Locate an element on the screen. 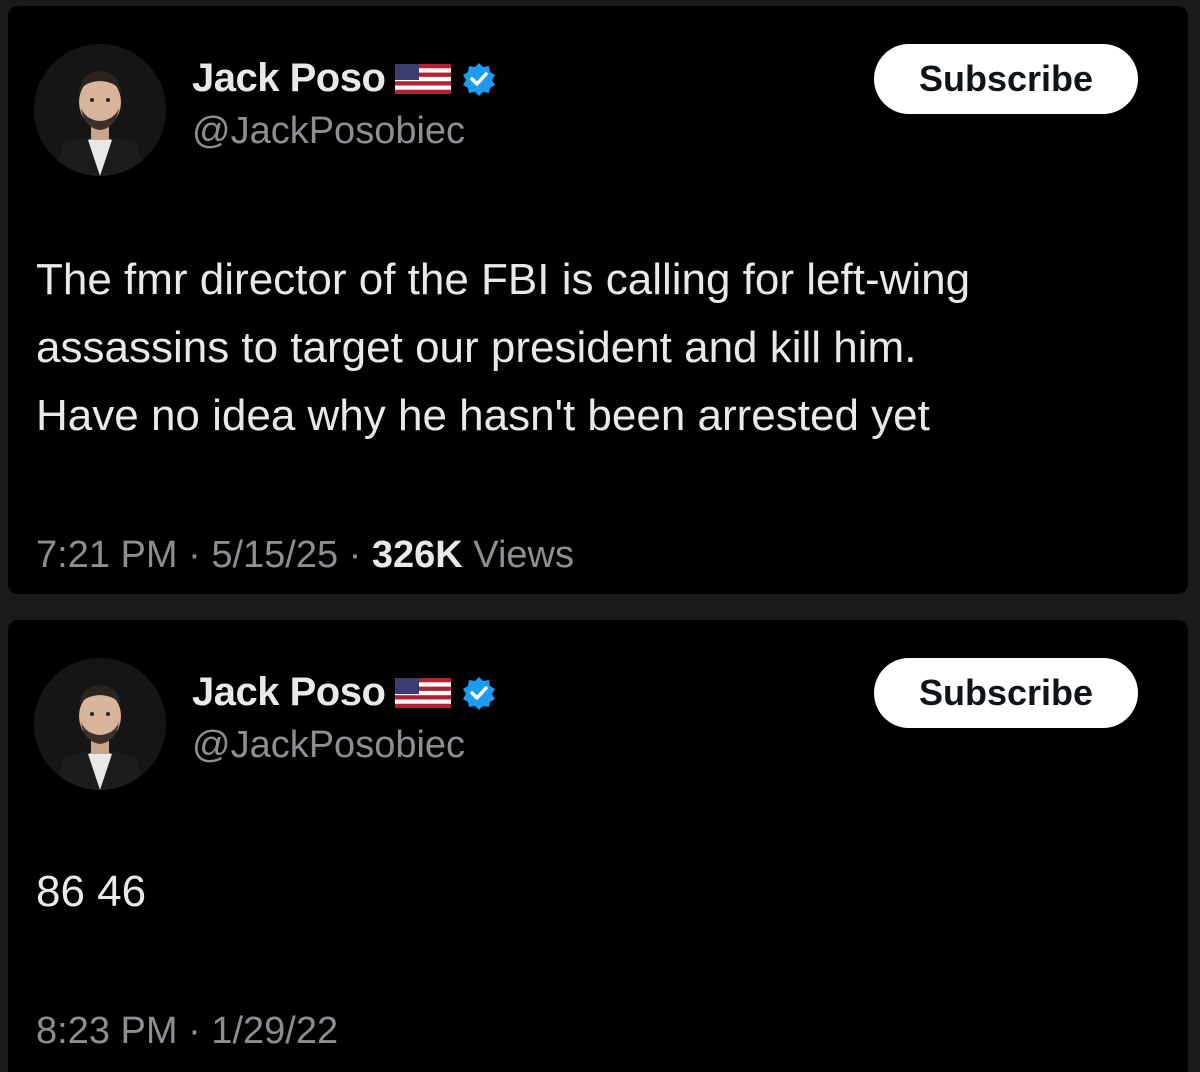  tweet-text: 86 46 is located at coordinates (91, 891).